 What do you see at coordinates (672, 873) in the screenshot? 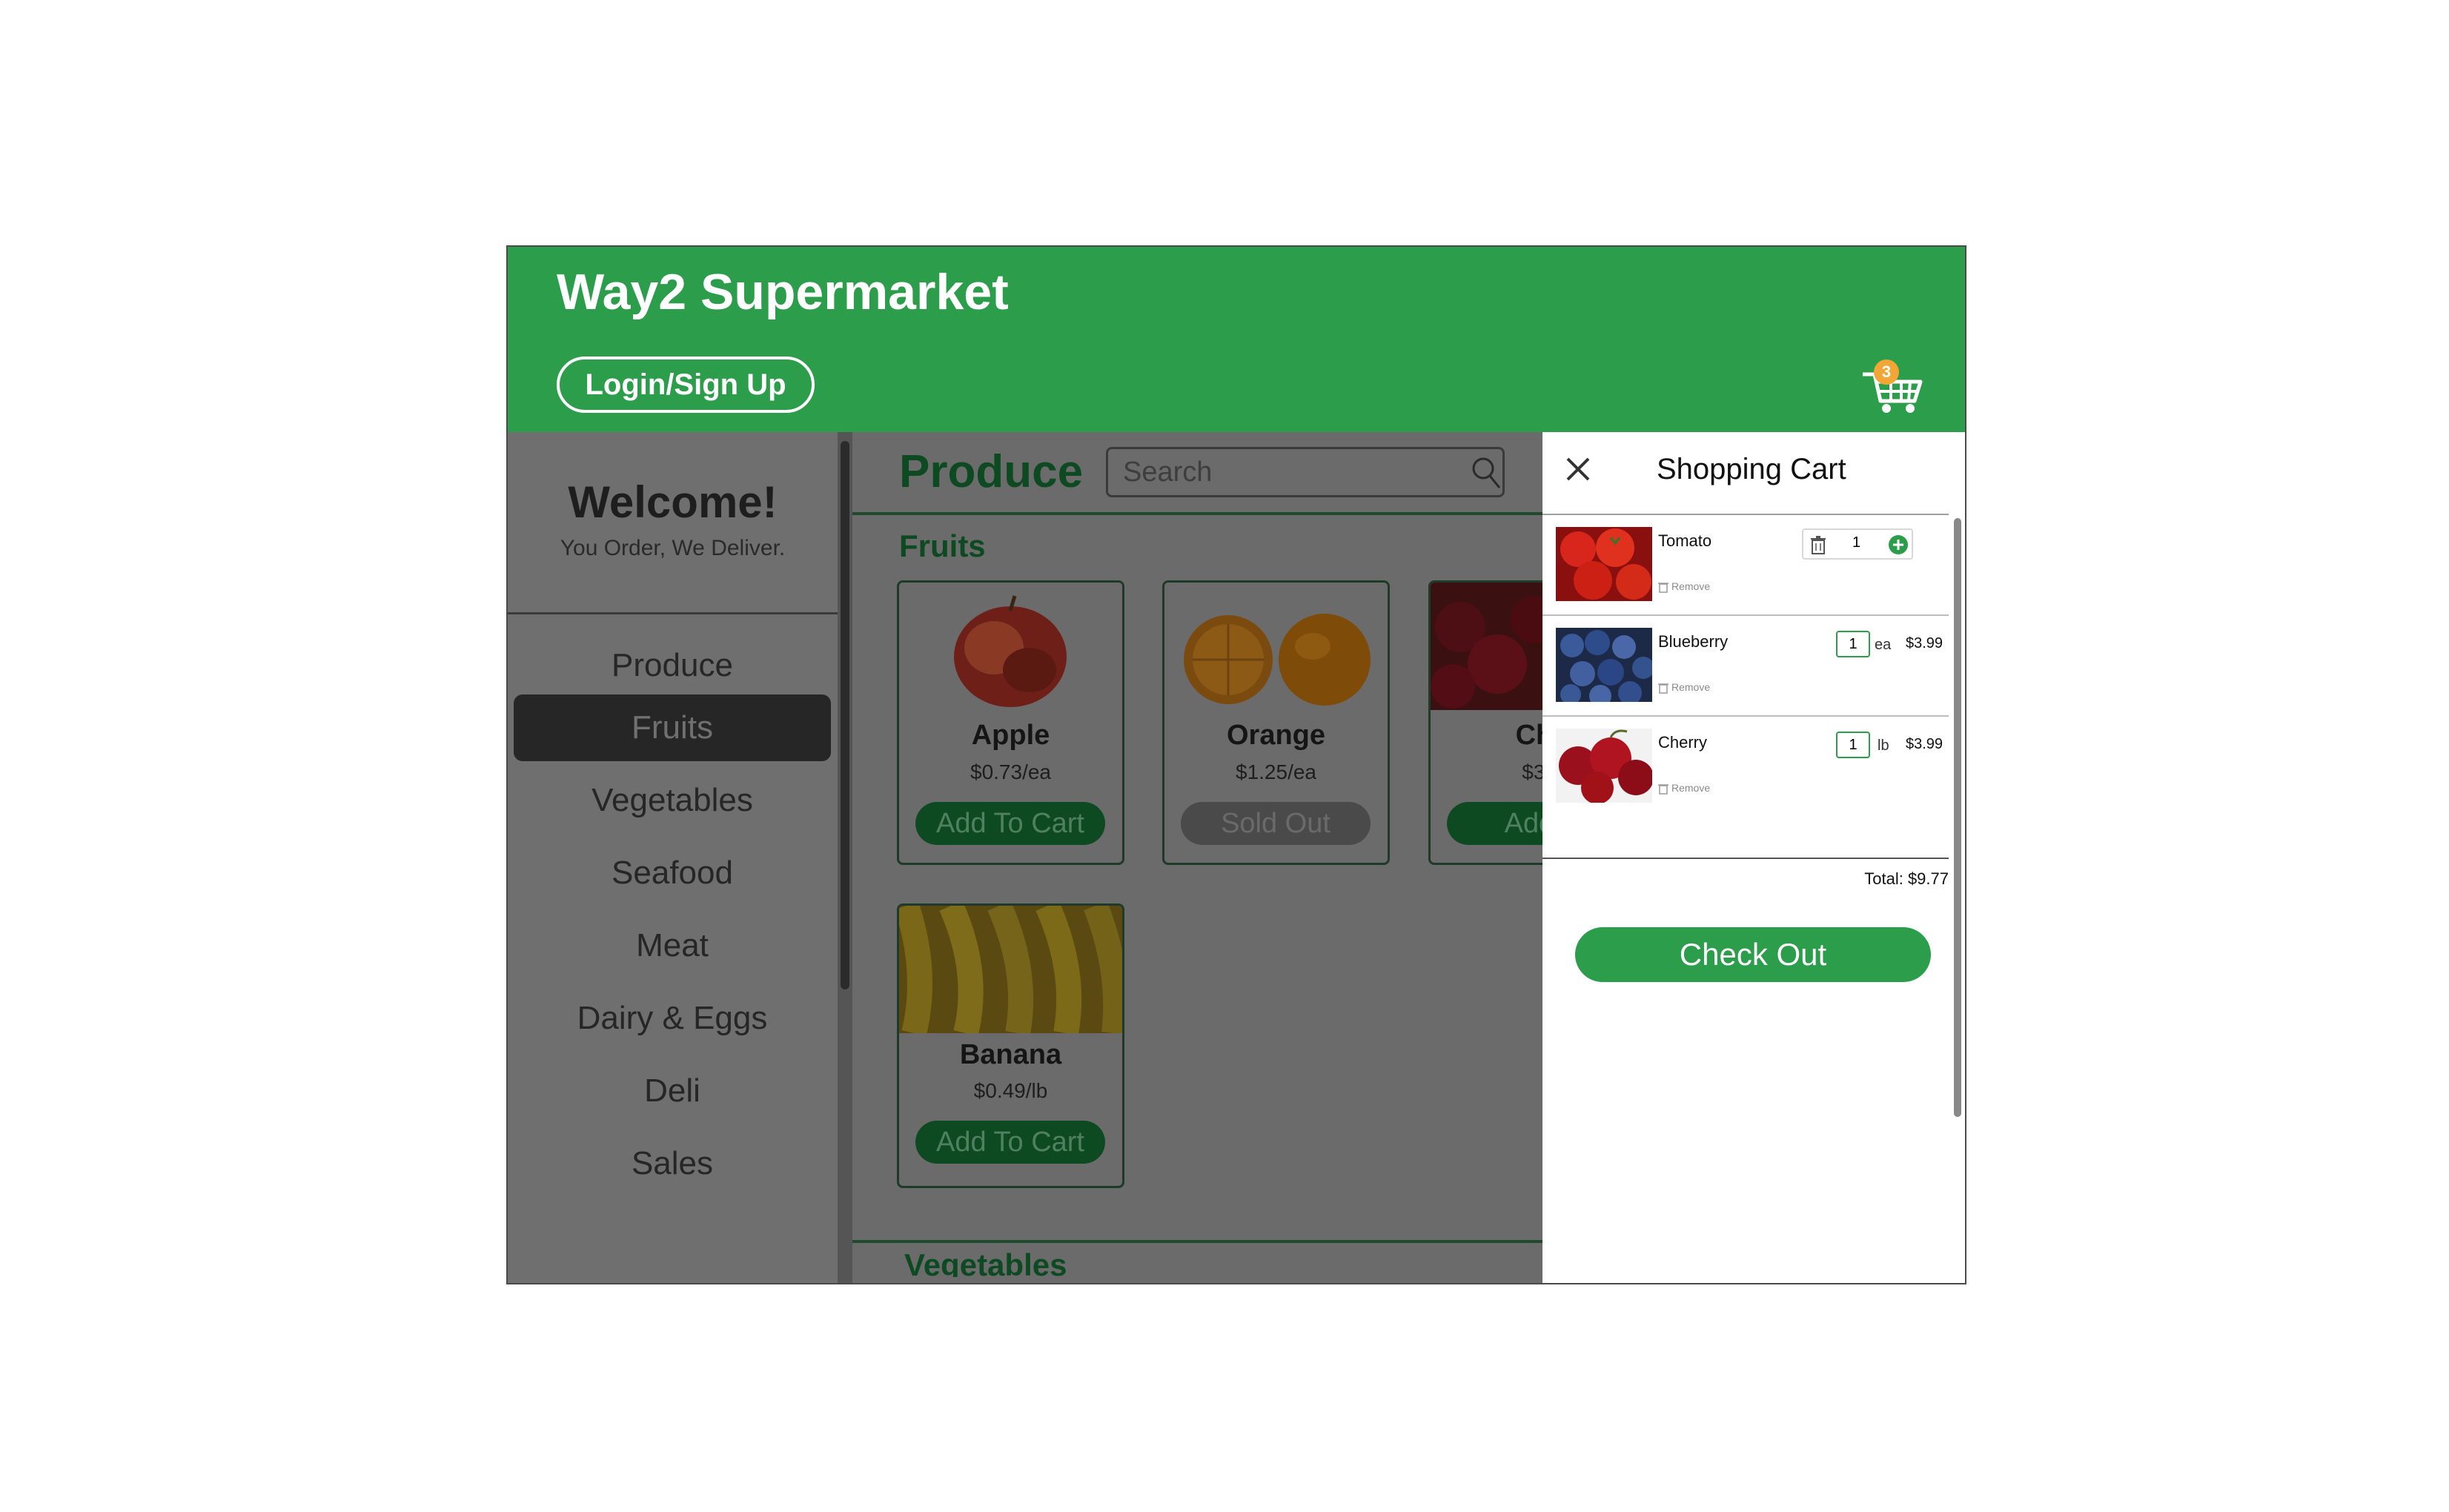
I see `sidebar-item-seafood: Seafood` at bounding box center [672, 873].